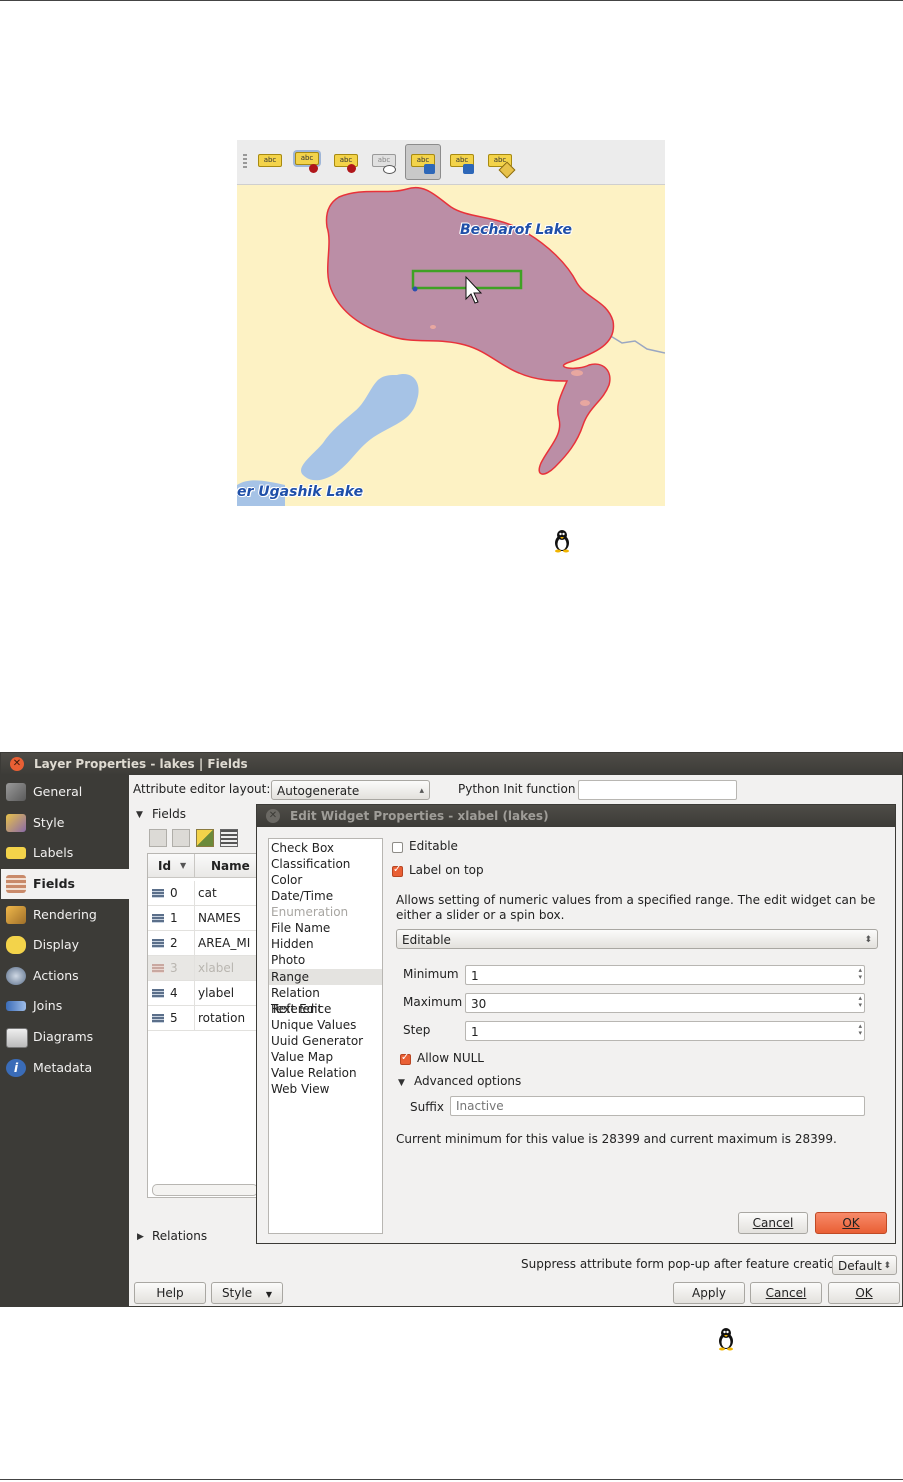 This screenshot has height=1482, width=903. What do you see at coordinates (325, 977) in the screenshot?
I see `widget-item-range: Range` at bounding box center [325, 977].